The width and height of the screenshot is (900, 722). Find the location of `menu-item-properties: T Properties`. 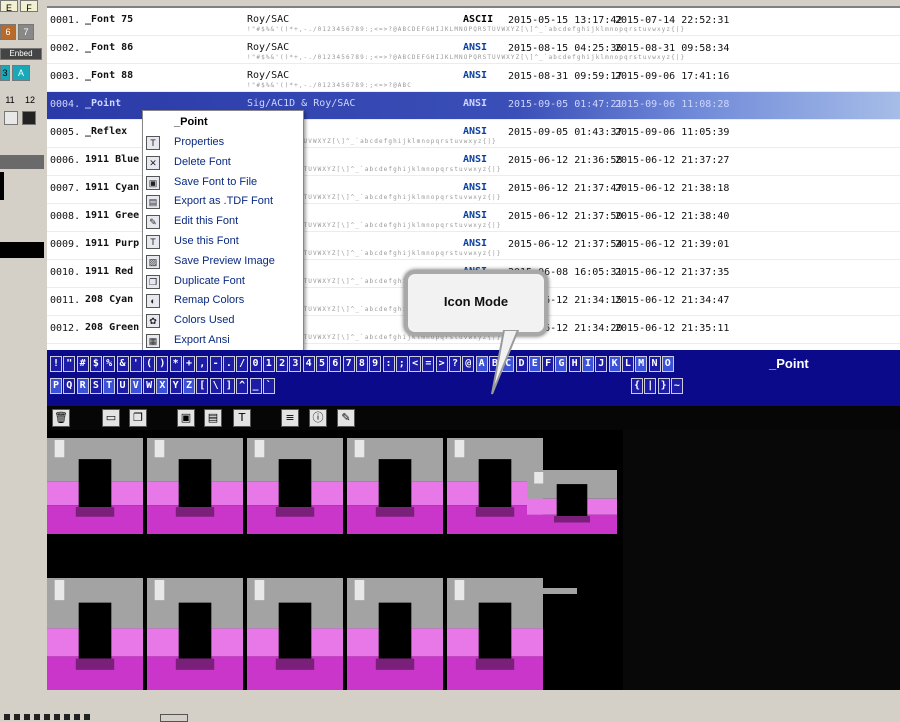

menu-item-properties: T Properties is located at coordinates (223, 143).